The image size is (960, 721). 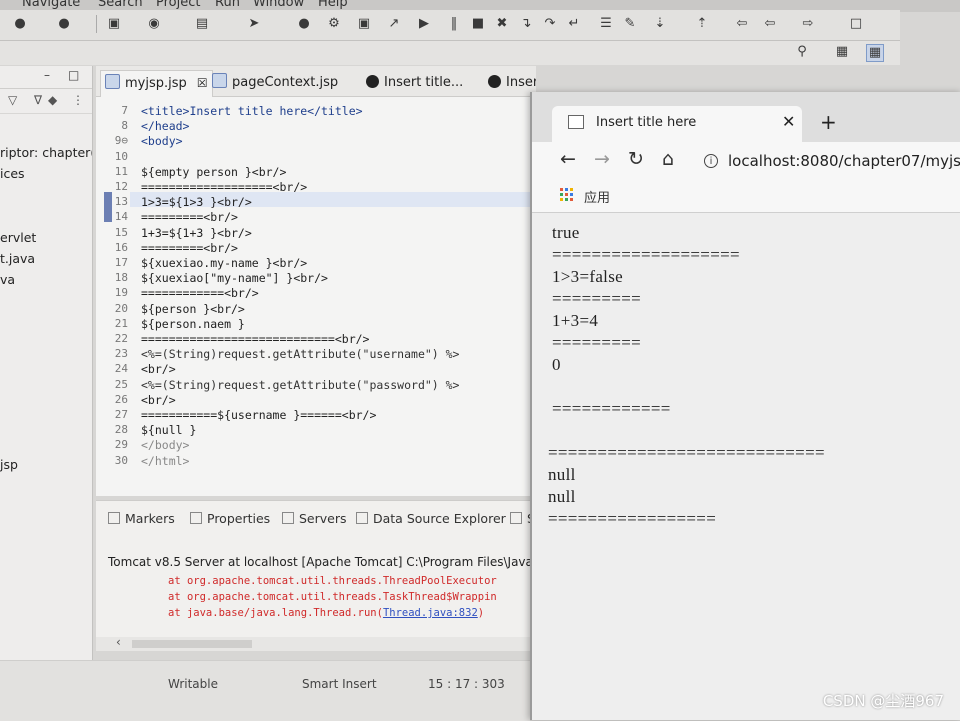 What do you see at coordinates (316, 643) in the screenshot?
I see `horizontal-scrollbar: ‹` at bounding box center [316, 643].